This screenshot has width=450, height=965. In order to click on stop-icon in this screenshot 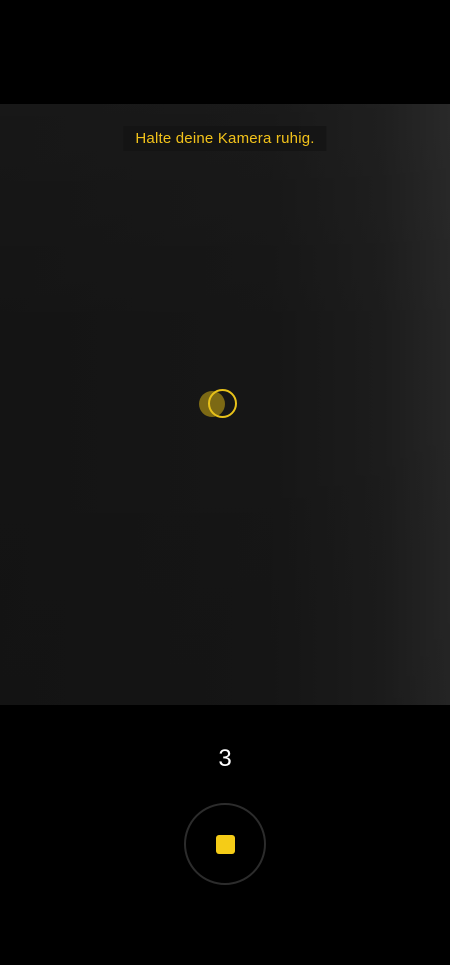, I will do `click(225, 844)`.